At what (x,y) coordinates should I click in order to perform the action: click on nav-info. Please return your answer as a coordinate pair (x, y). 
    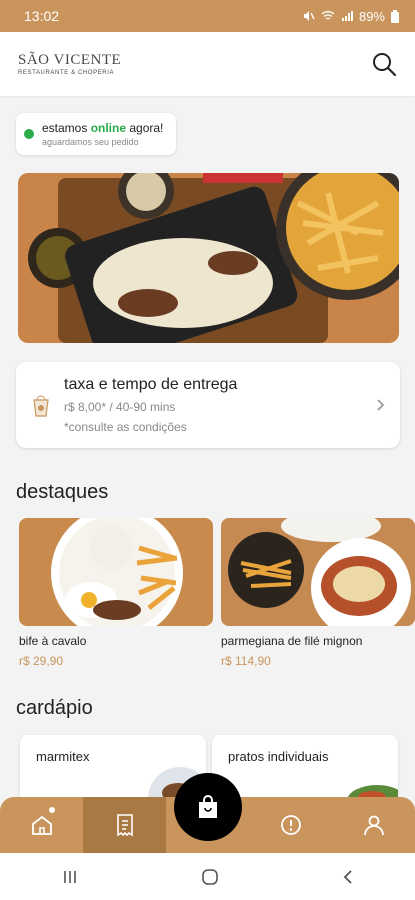
    Looking at the image, I should click on (290, 825).